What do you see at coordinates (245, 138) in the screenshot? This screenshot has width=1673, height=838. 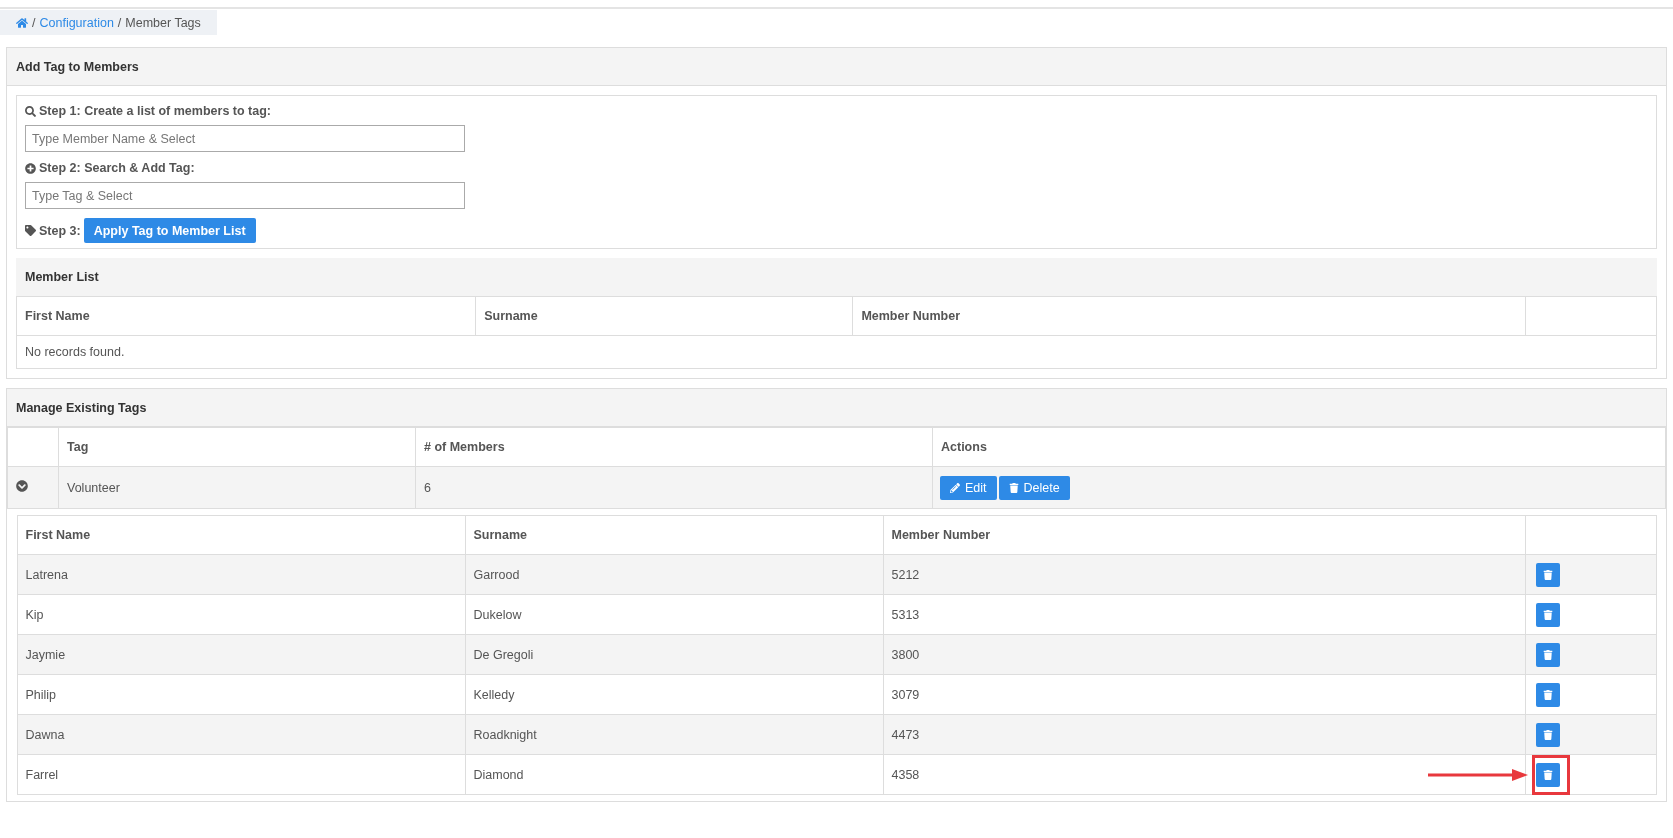 I see `input-field: Type Member Name & Select` at bounding box center [245, 138].